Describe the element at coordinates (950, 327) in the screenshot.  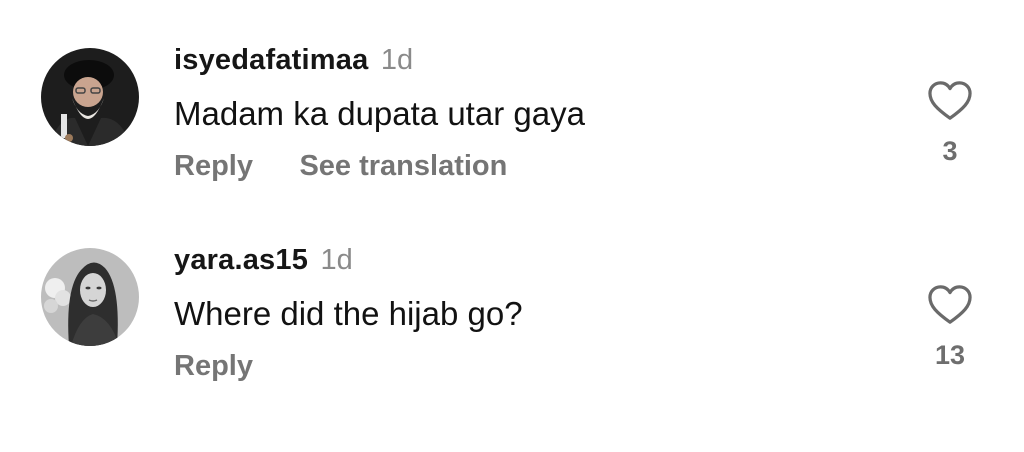
I see `like-control: 13` at that location.